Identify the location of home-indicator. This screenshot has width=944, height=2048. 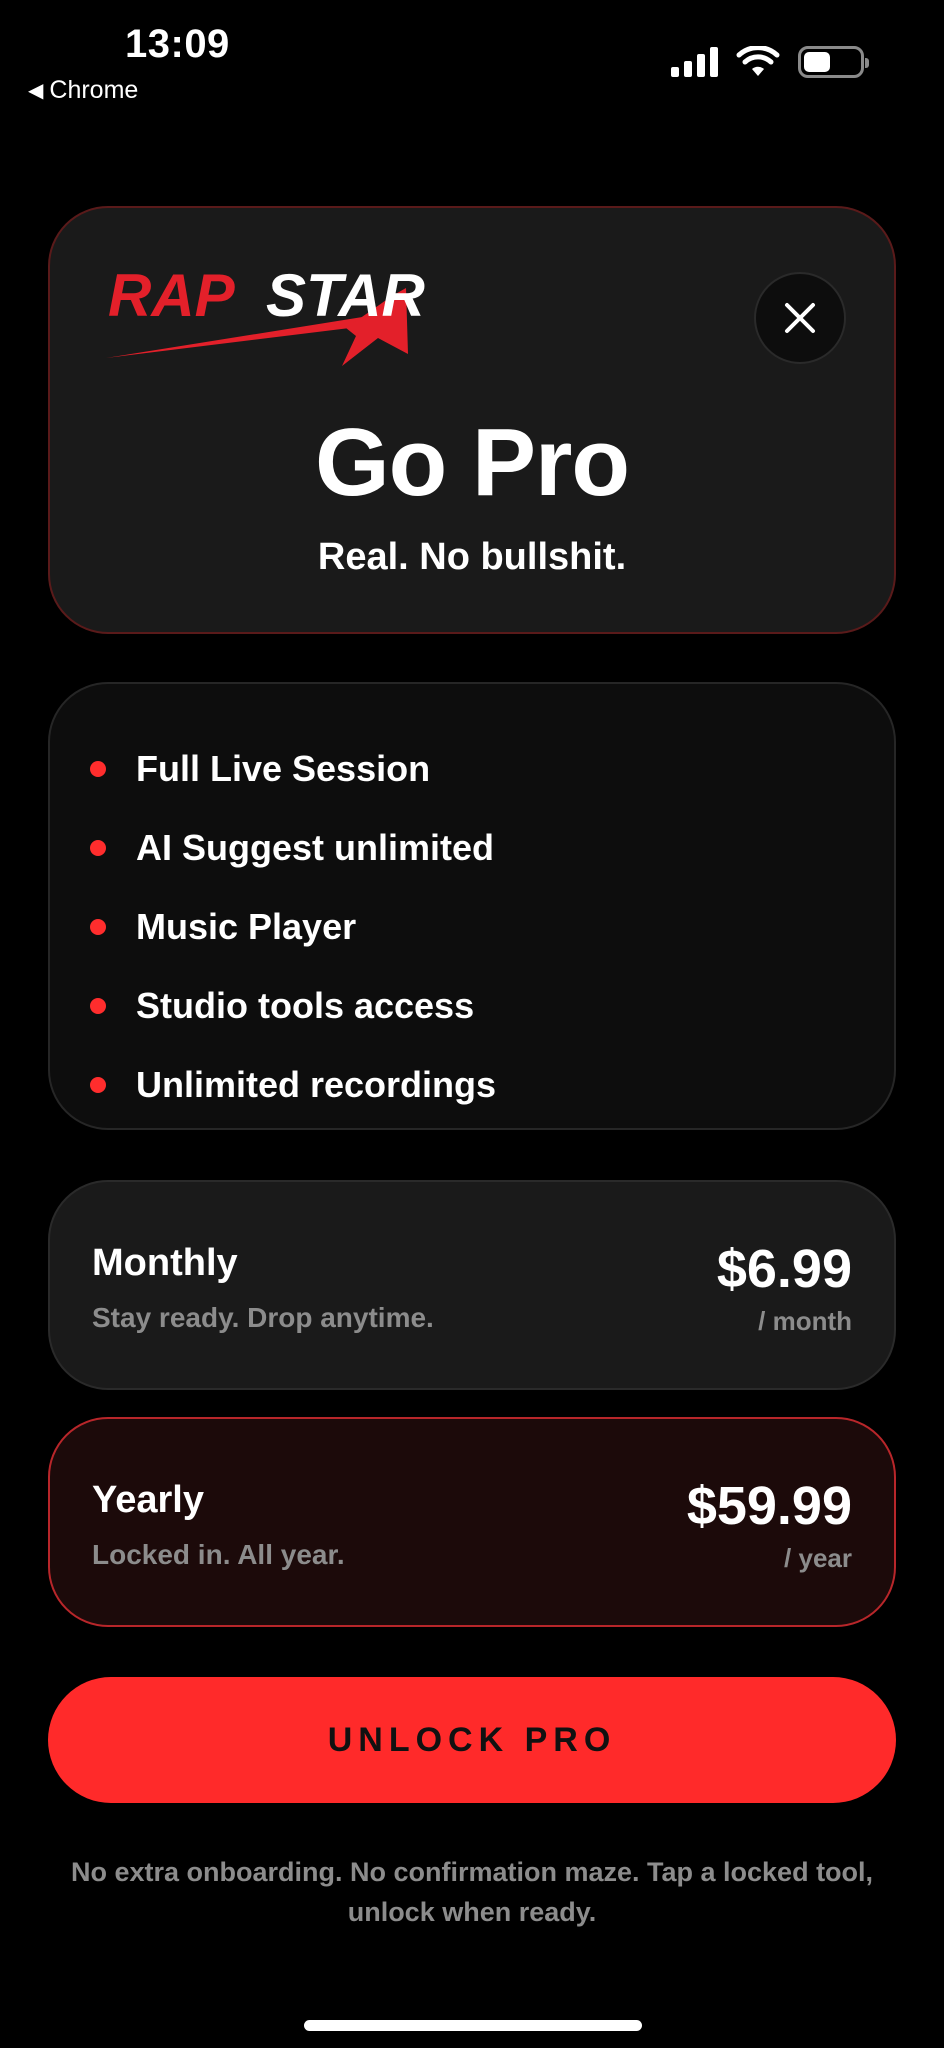
(473, 2025).